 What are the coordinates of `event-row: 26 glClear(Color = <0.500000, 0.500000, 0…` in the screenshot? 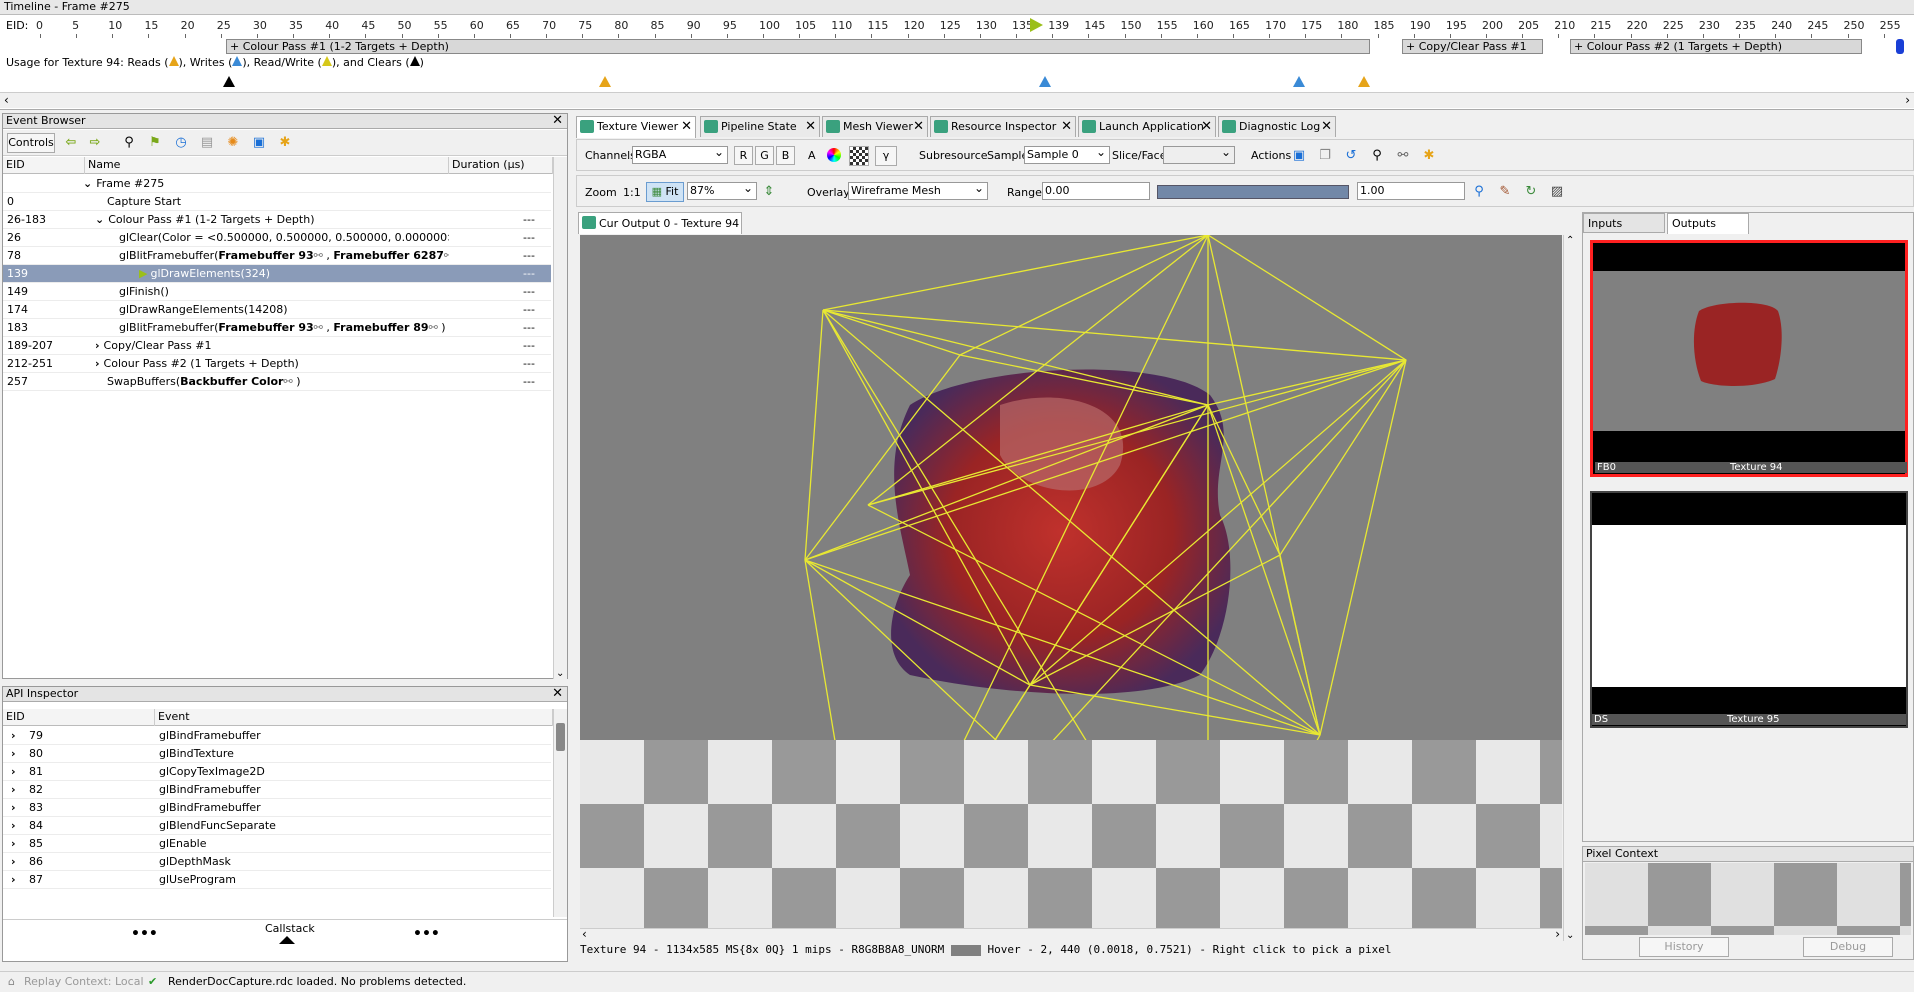 It's located at (277, 238).